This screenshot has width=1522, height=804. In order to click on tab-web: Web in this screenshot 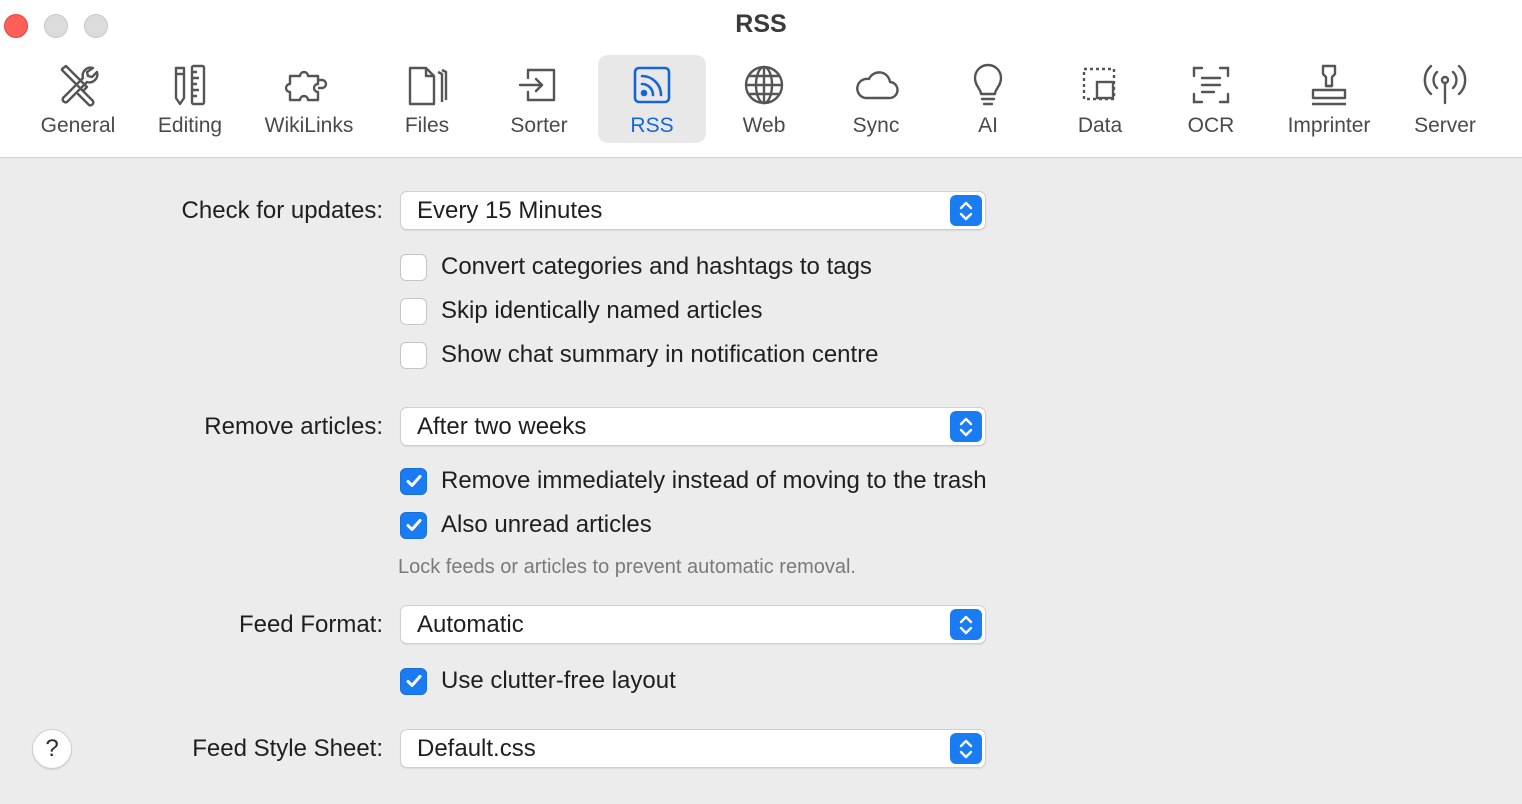, I will do `click(764, 99)`.